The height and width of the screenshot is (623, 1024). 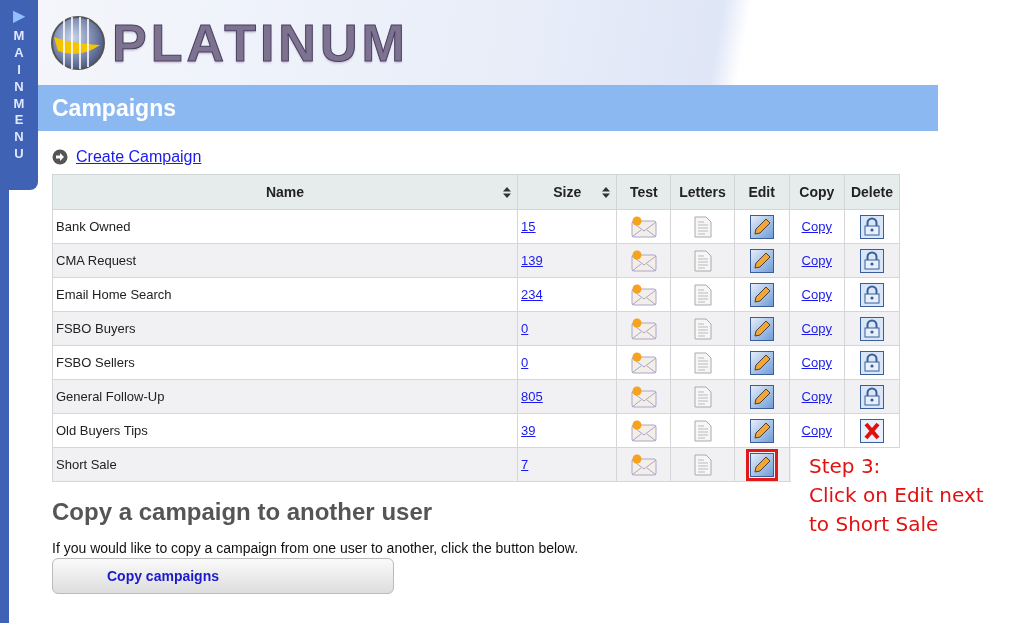 I want to click on table-cell: FSBO Sellers, so click(x=285, y=362).